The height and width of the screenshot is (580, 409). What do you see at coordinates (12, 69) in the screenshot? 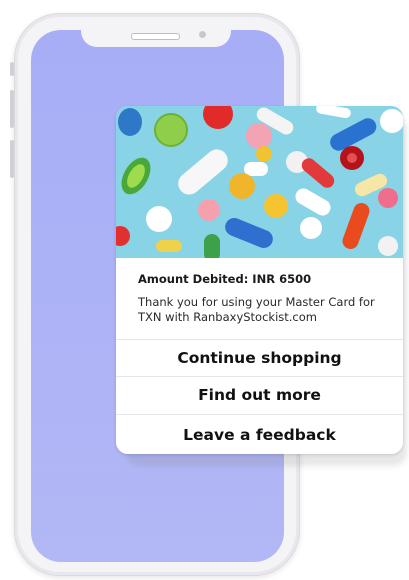
I see `mute-switch` at bounding box center [12, 69].